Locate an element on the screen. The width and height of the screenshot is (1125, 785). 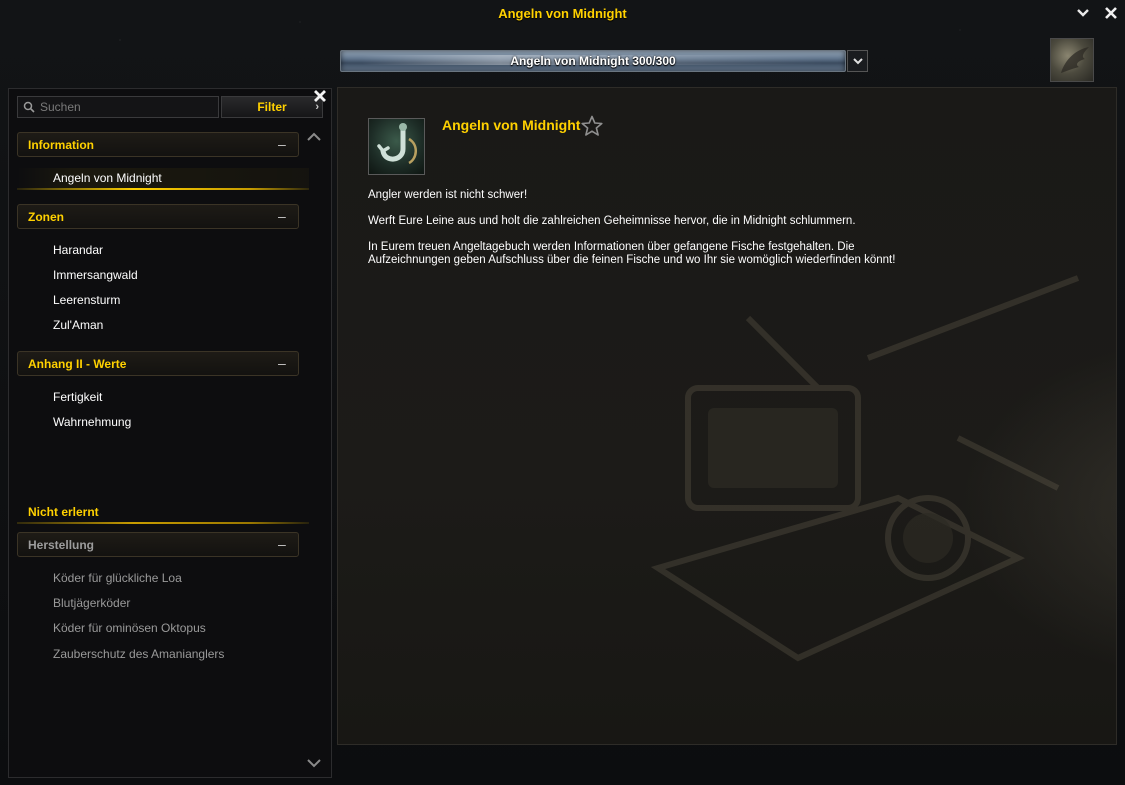
list-item-immersangwald: Immersangwald is located at coordinates (95, 275).